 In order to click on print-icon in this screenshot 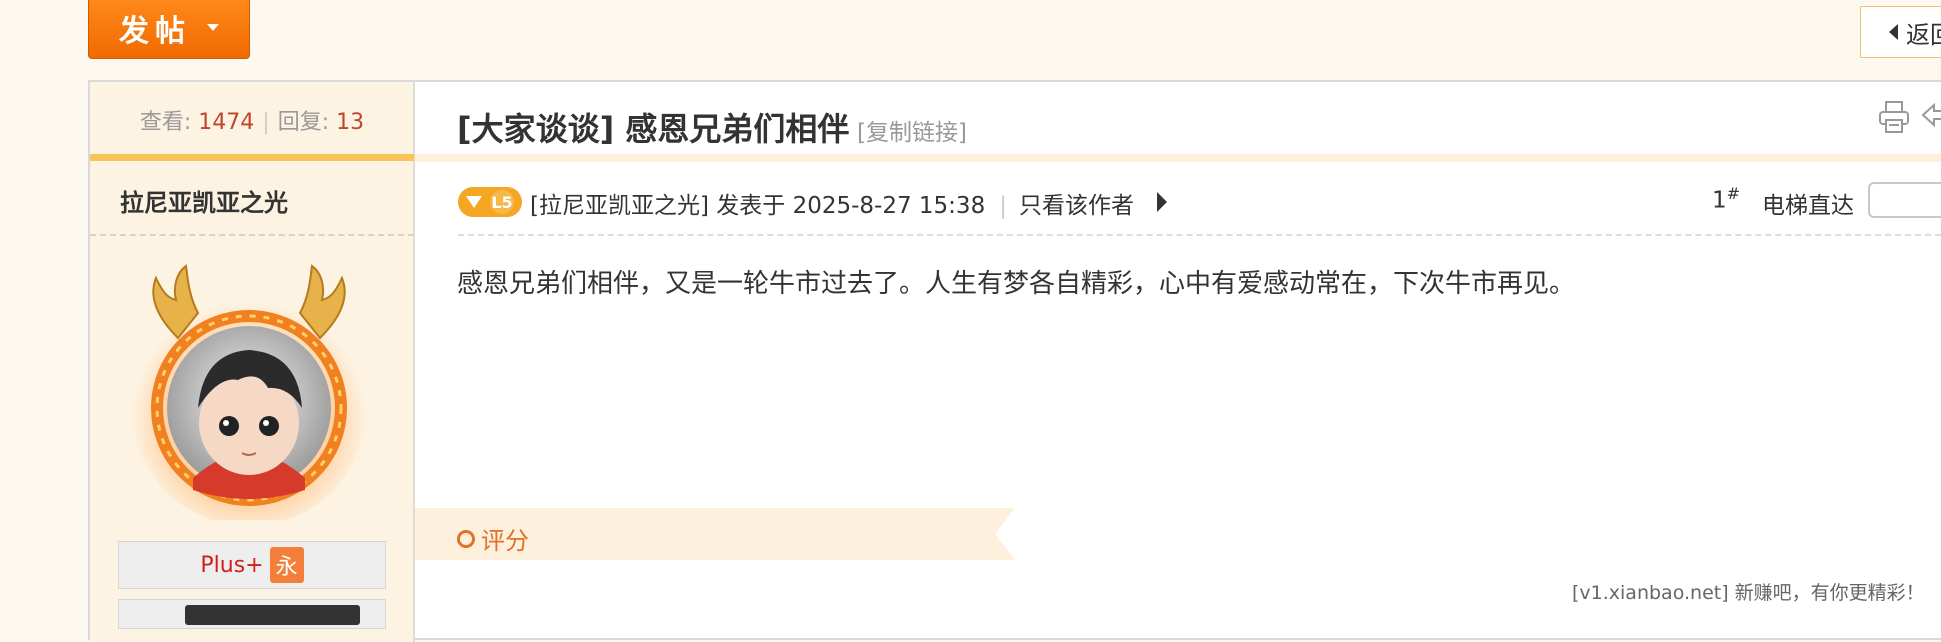, I will do `click(1894, 117)`.